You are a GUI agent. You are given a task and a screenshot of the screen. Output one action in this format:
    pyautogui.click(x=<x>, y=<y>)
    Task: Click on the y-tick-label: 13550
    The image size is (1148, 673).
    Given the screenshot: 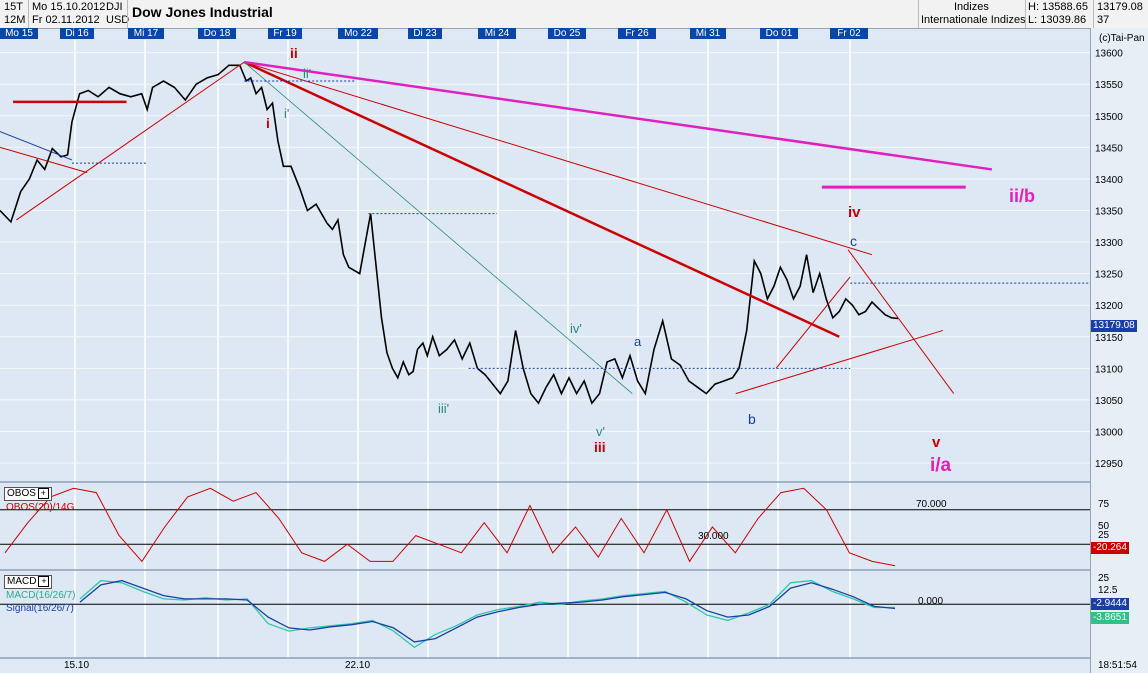 What is the action you would take?
    pyautogui.click(x=1109, y=85)
    